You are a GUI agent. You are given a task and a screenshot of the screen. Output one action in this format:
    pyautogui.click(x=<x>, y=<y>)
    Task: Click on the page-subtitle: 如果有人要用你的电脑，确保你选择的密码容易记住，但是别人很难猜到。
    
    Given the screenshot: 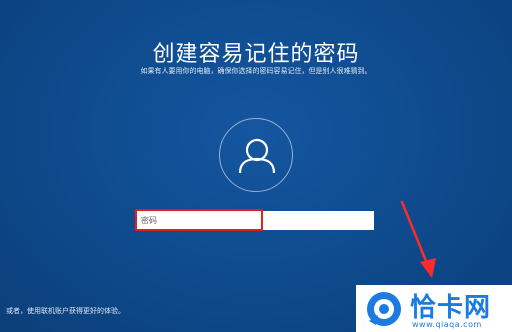 What is the action you would take?
    pyautogui.click(x=256, y=71)
    